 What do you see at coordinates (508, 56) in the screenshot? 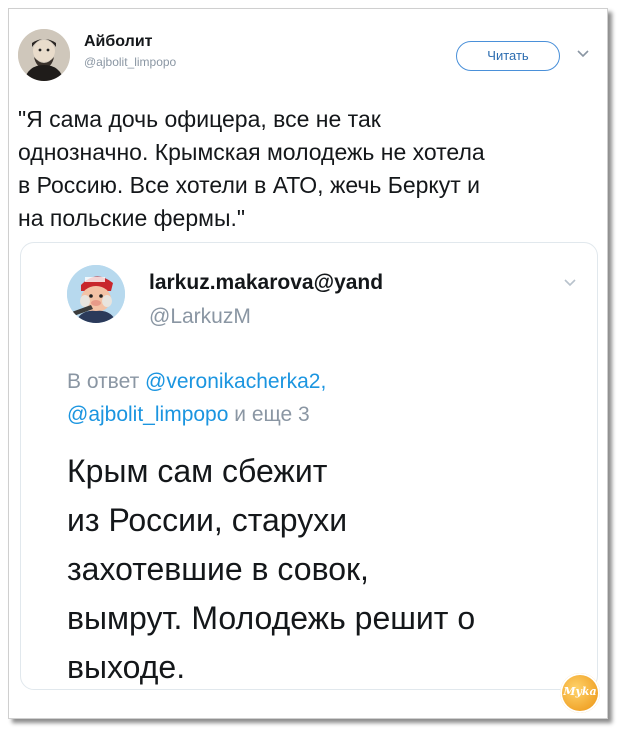
I see `follow-button: Читать` at bounding box center [508, 56].